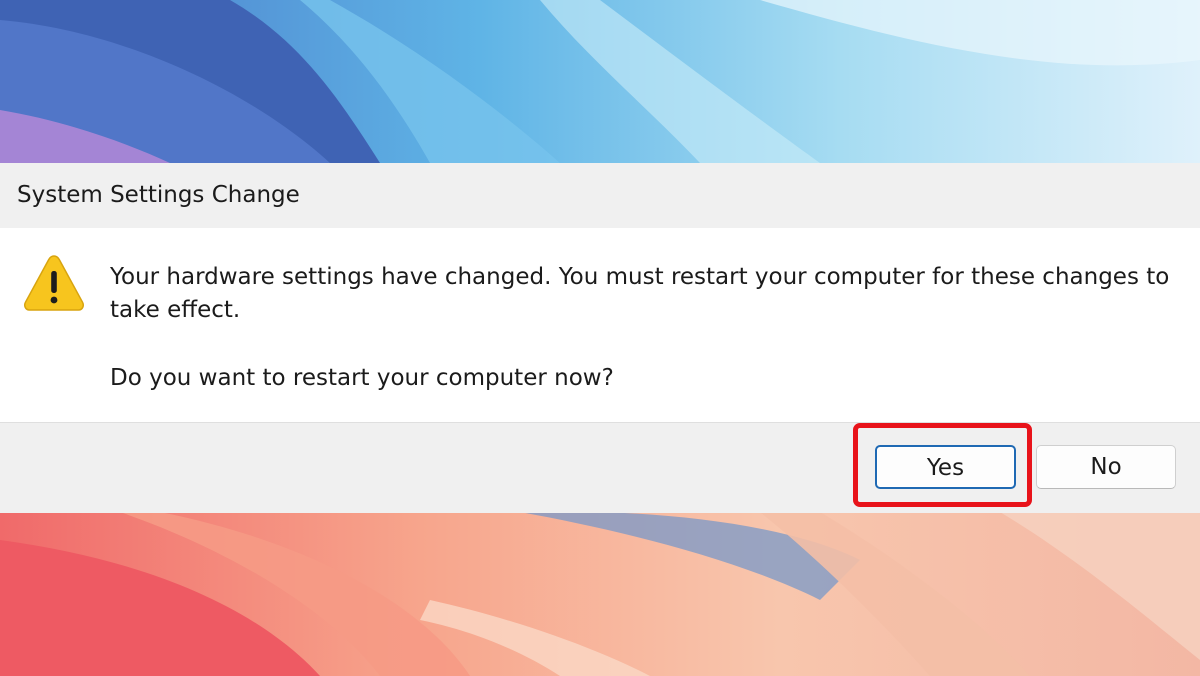 This screenshot has width=1200, height=676. What do you see at coordinates (600, 467) in the screenshot?
I see `dialog-button-bar: Yes No` at bounding box center [600, 467].